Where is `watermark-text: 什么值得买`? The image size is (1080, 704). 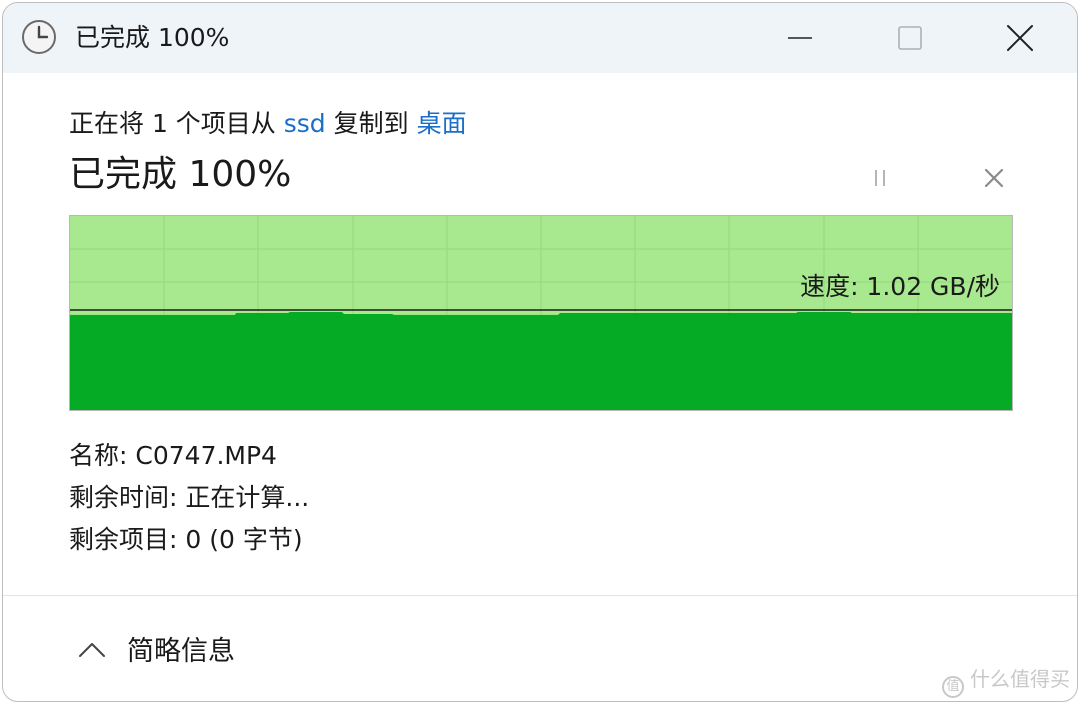 watermark-text: 什么值得买 is located at coordinates (1020, 679).